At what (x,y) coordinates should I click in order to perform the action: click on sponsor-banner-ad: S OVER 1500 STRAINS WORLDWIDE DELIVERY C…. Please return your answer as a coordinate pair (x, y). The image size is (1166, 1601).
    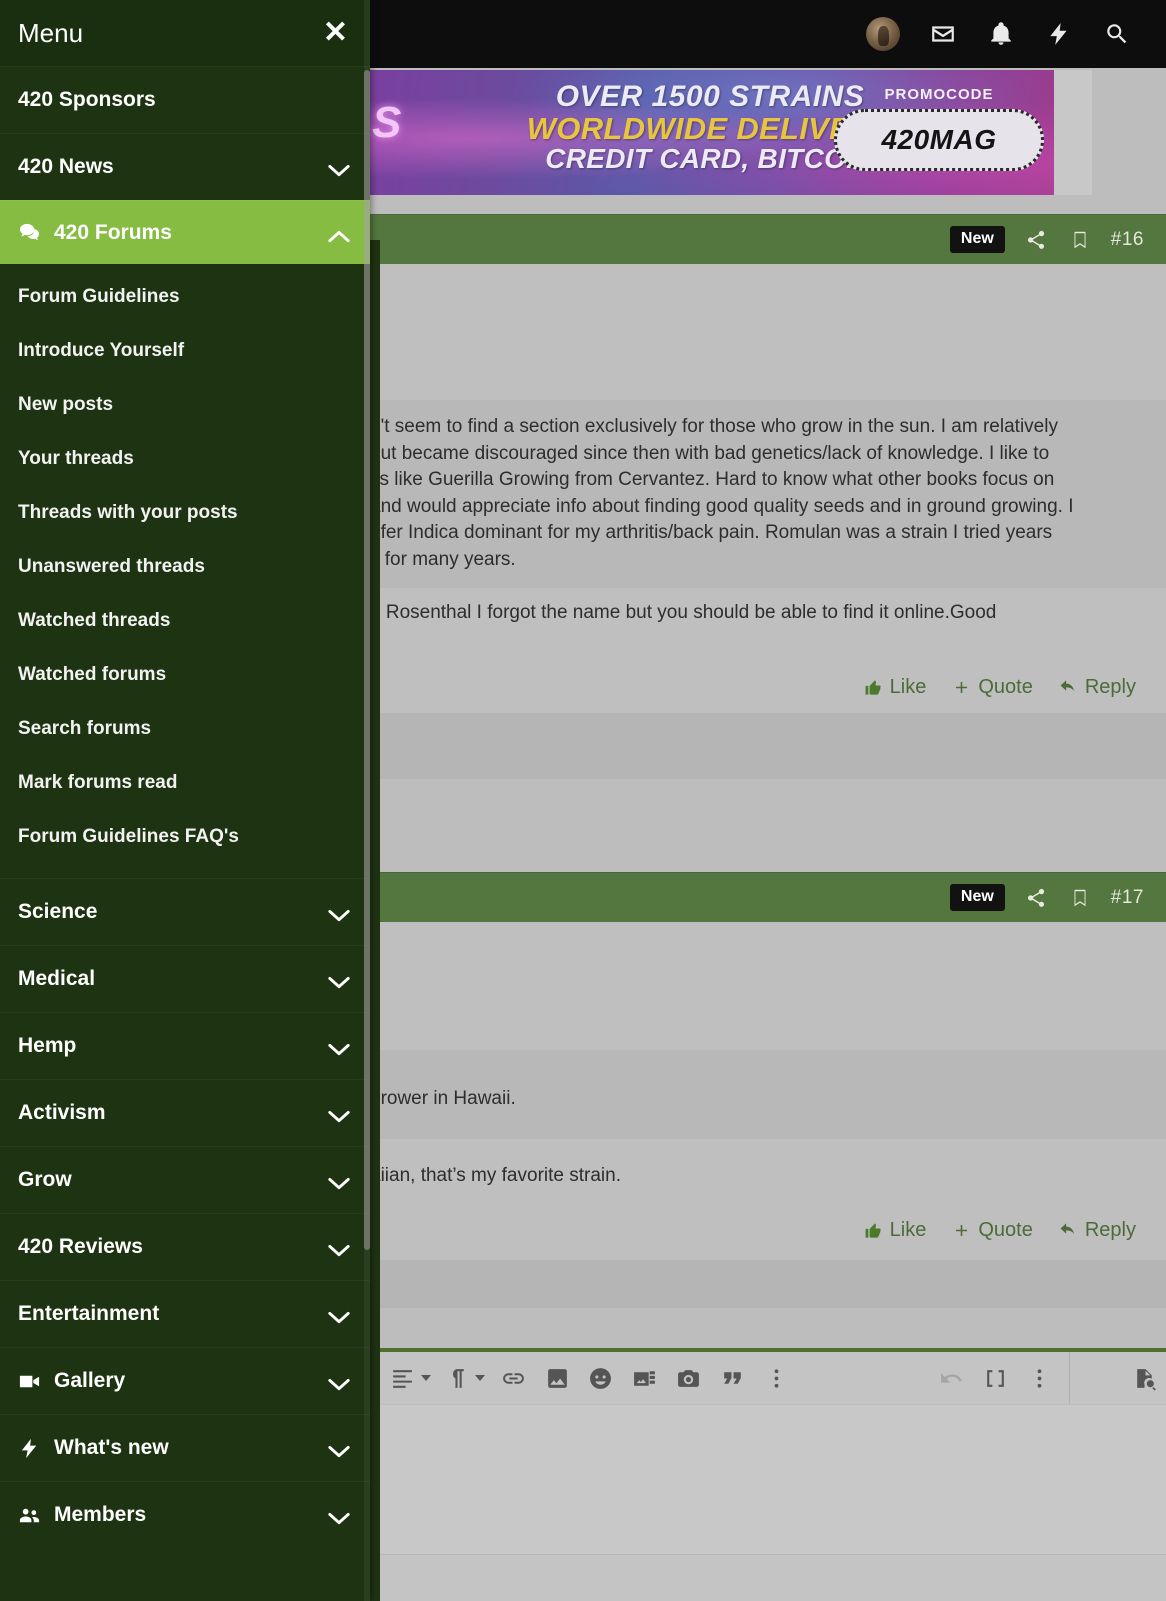
    Looking at the image, I should click on (731, 132).